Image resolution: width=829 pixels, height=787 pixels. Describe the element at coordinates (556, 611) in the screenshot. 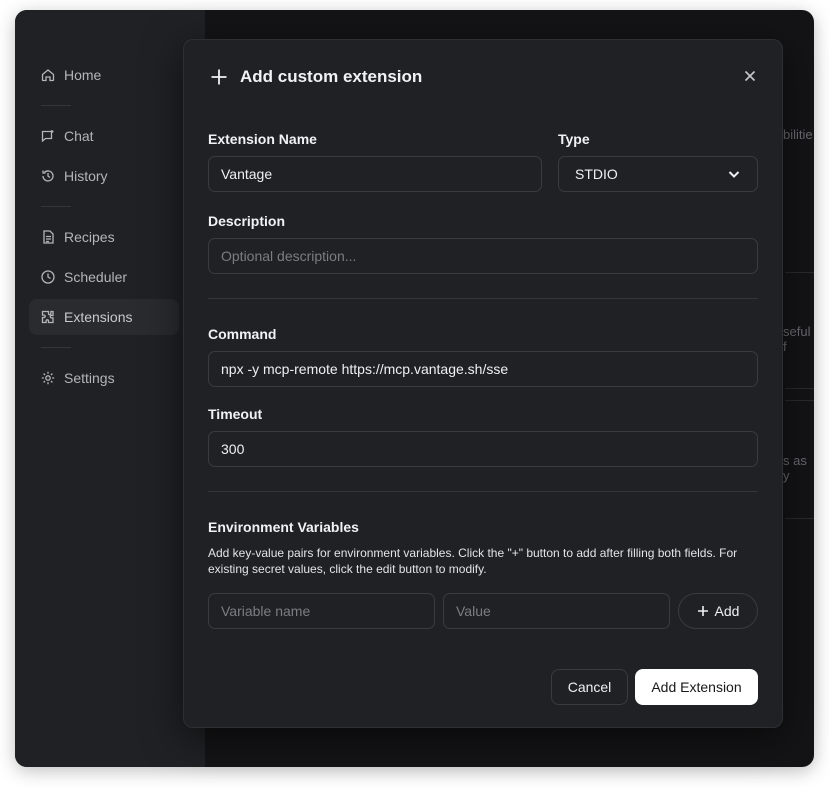

I see `variable-value-input` at that location.